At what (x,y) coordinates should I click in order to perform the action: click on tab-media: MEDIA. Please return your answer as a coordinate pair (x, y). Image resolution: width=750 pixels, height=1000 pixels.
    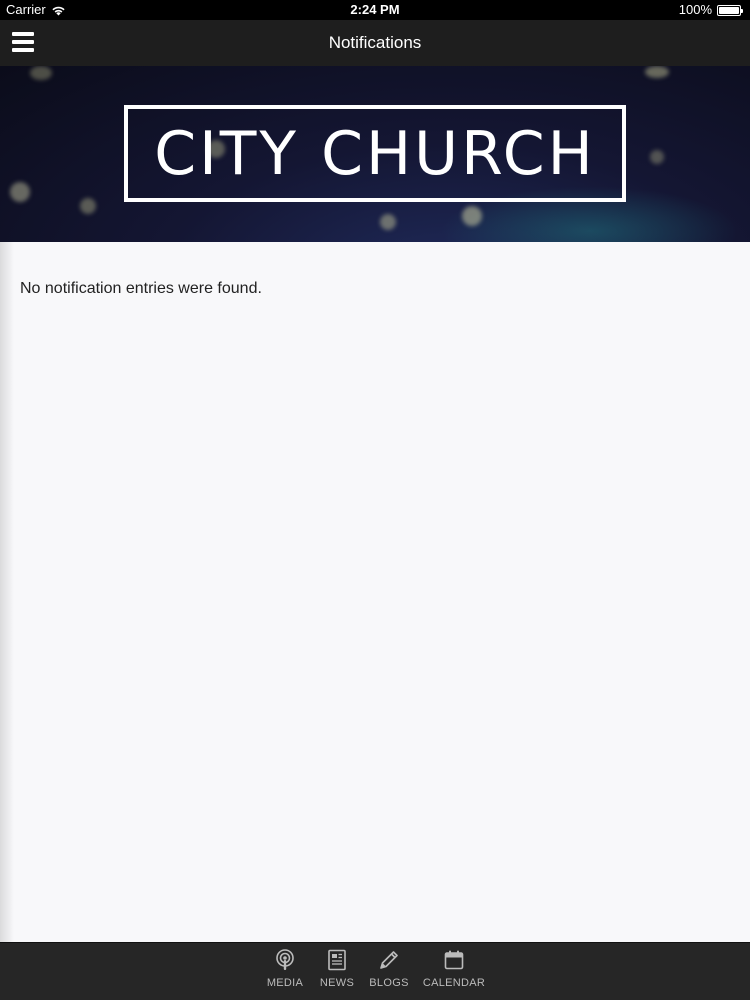
    Looking at the image, I should click on (285, 973).